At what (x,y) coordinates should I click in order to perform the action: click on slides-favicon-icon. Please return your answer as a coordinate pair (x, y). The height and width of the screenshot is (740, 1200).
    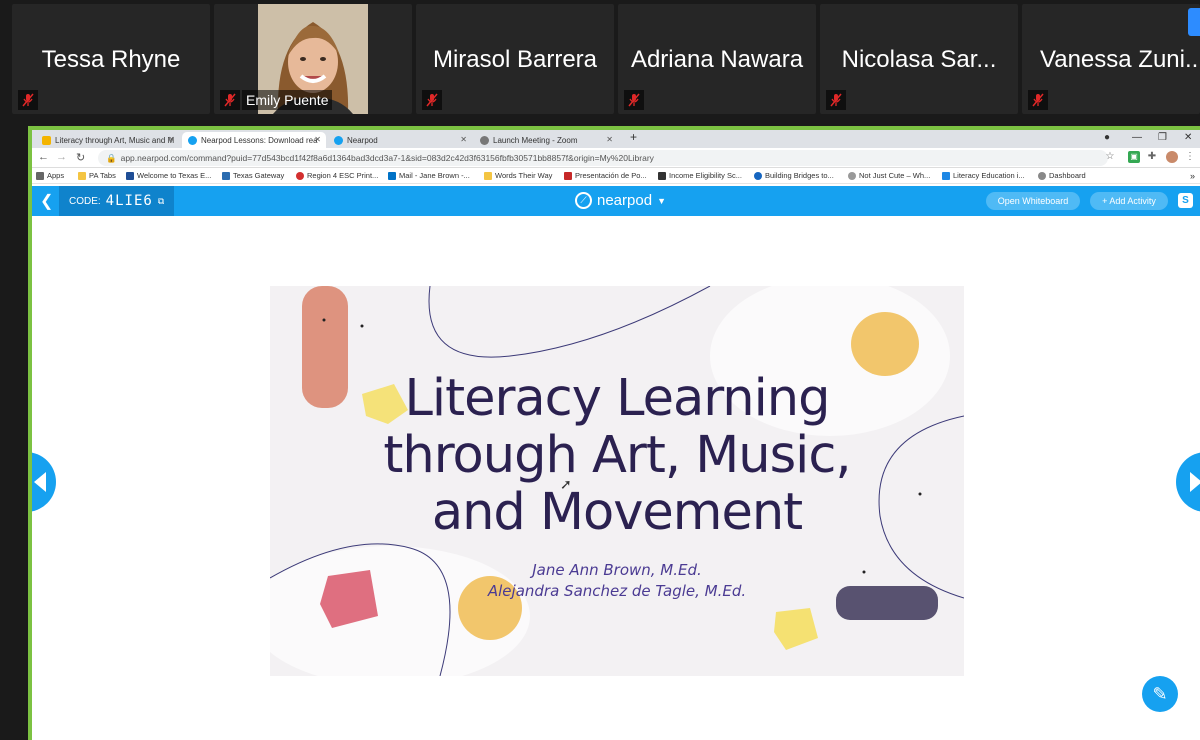
    Looking at the image, I should click on (46, 140).